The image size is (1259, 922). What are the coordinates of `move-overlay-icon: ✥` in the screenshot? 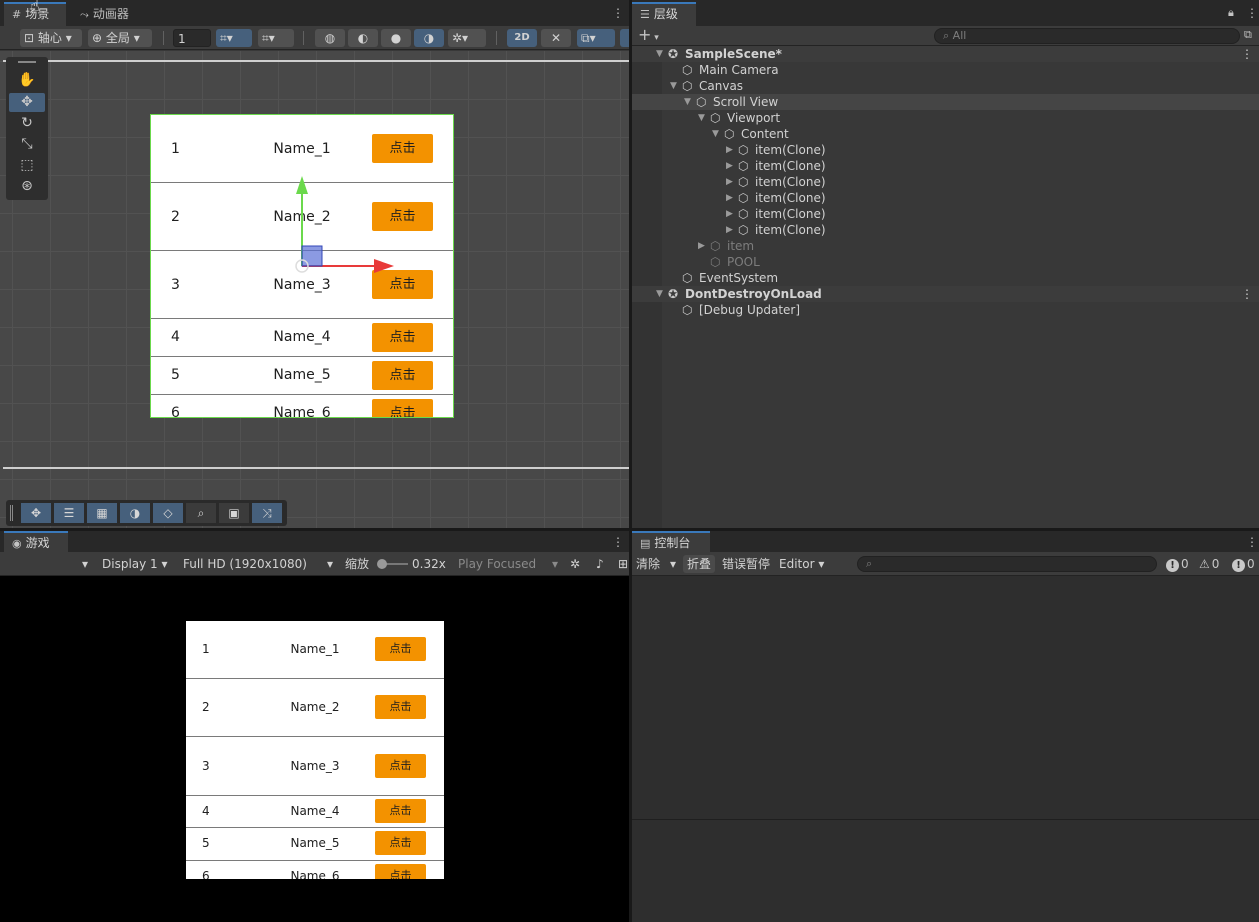 It's located at (36, 513).